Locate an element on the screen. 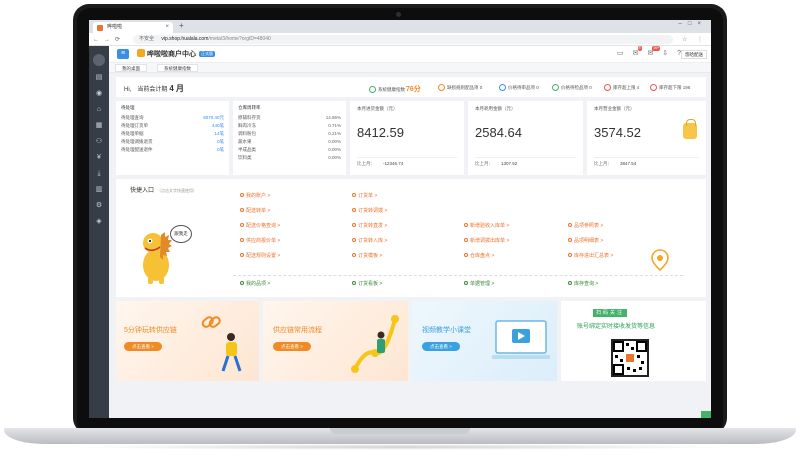 The image size is (800, 464). sidebar-item-settings-icon: ⚙ is located at coordinates (99, 205).